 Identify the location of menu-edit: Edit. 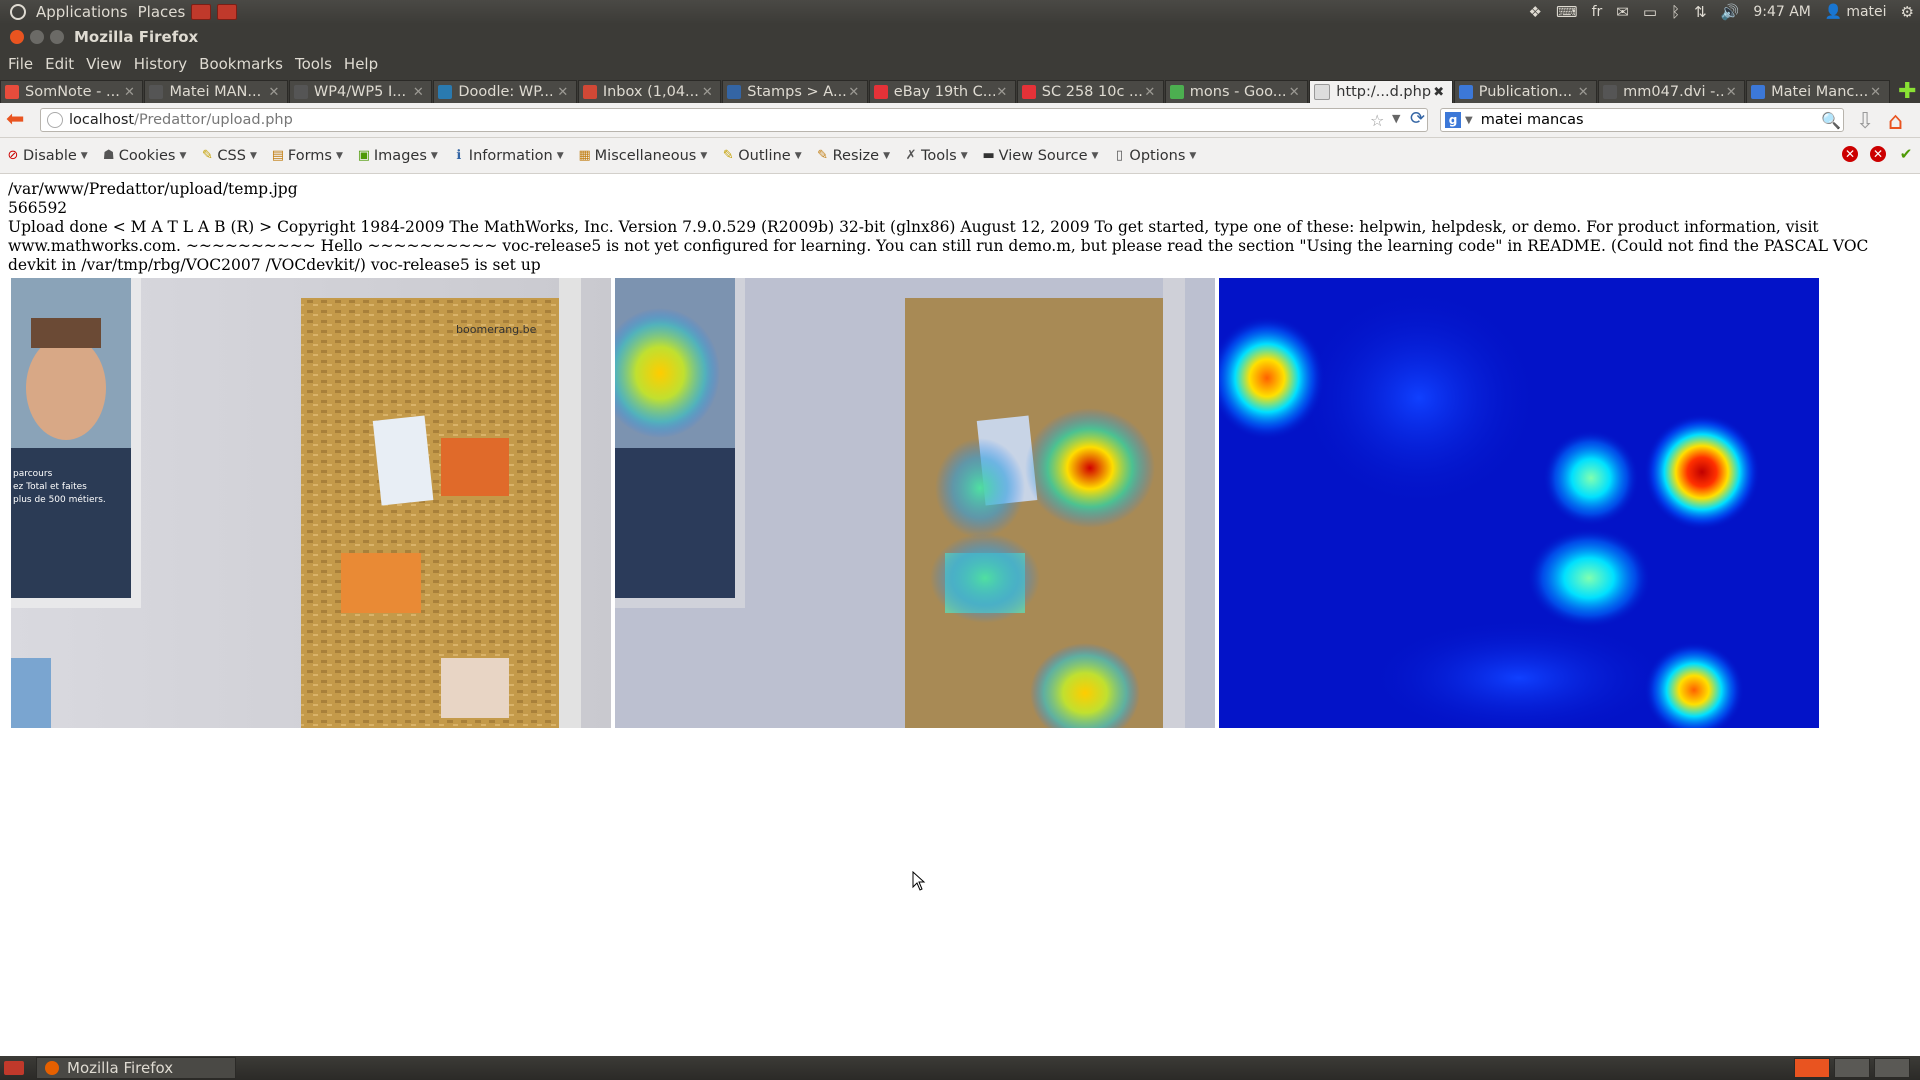
(59, 64).